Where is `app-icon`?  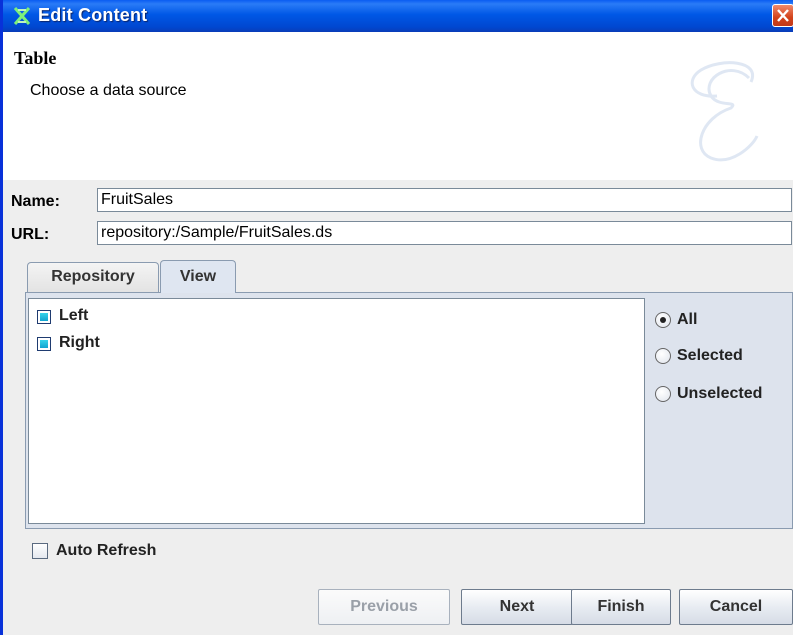 app-icon is located at coordinates (22, 16).